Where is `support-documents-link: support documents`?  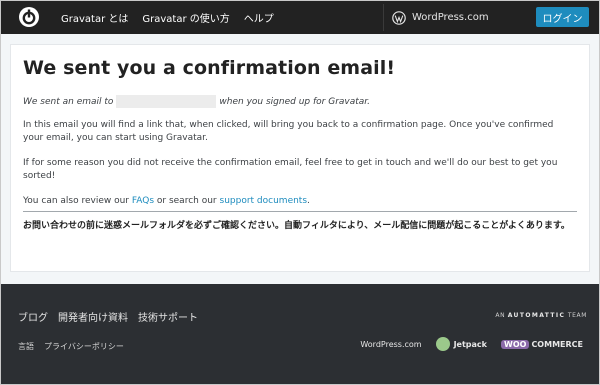
support-documents-link: support documents is located at coordinates (264, 201).